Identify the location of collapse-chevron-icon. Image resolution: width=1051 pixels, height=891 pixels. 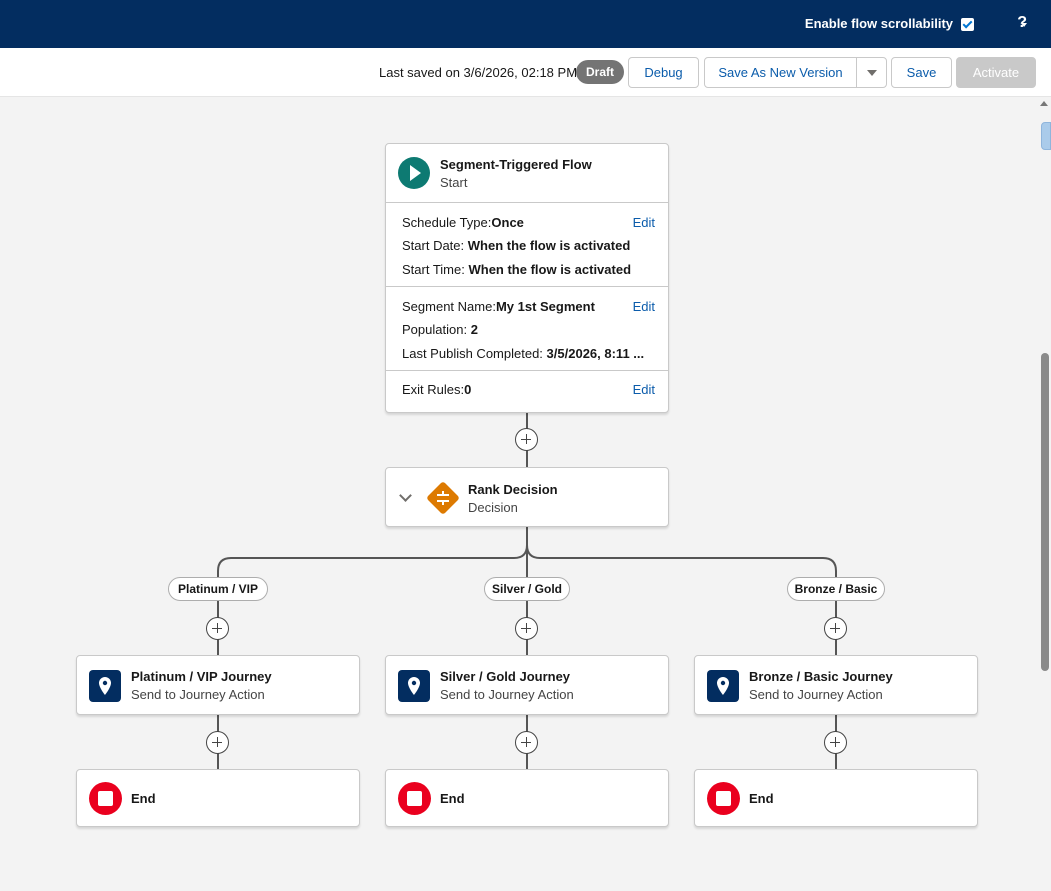
(405, 495).